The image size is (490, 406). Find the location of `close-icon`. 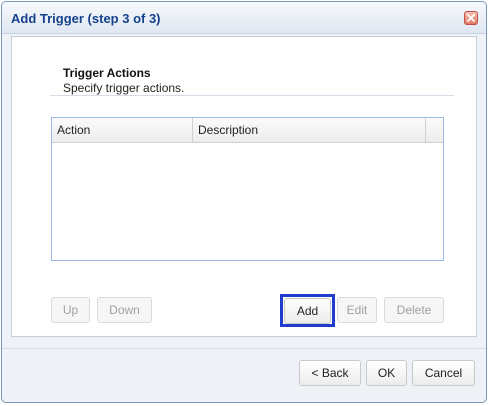

close-icon is located at coordinates (471, 18).